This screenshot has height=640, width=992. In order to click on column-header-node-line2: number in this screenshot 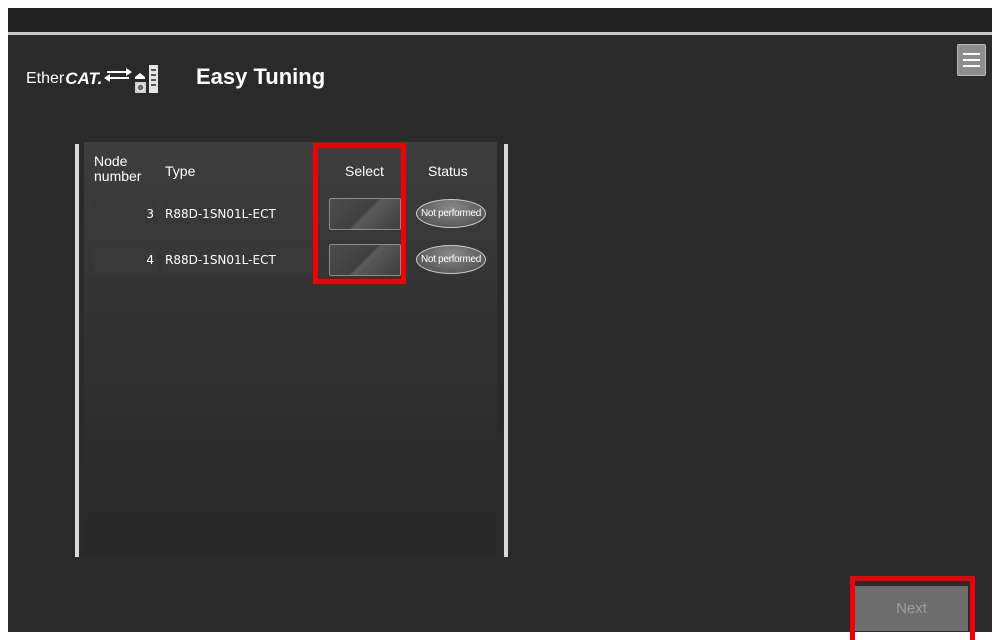, I will do `click(118, 176)`.